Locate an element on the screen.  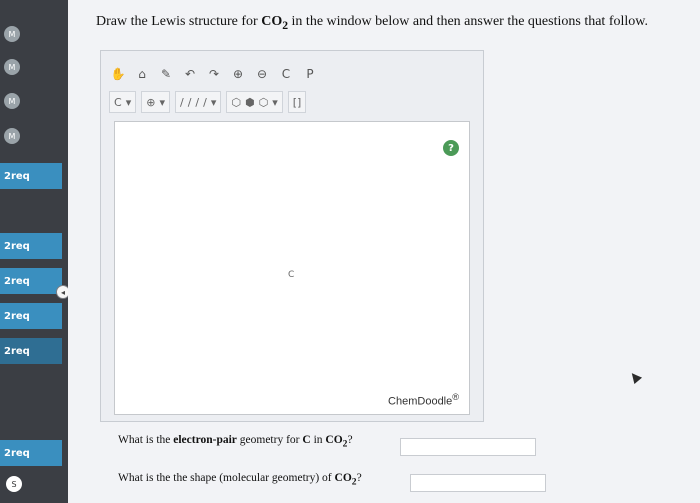
zoom-in-icon: ⊕ is located at coordinates (238, 74).